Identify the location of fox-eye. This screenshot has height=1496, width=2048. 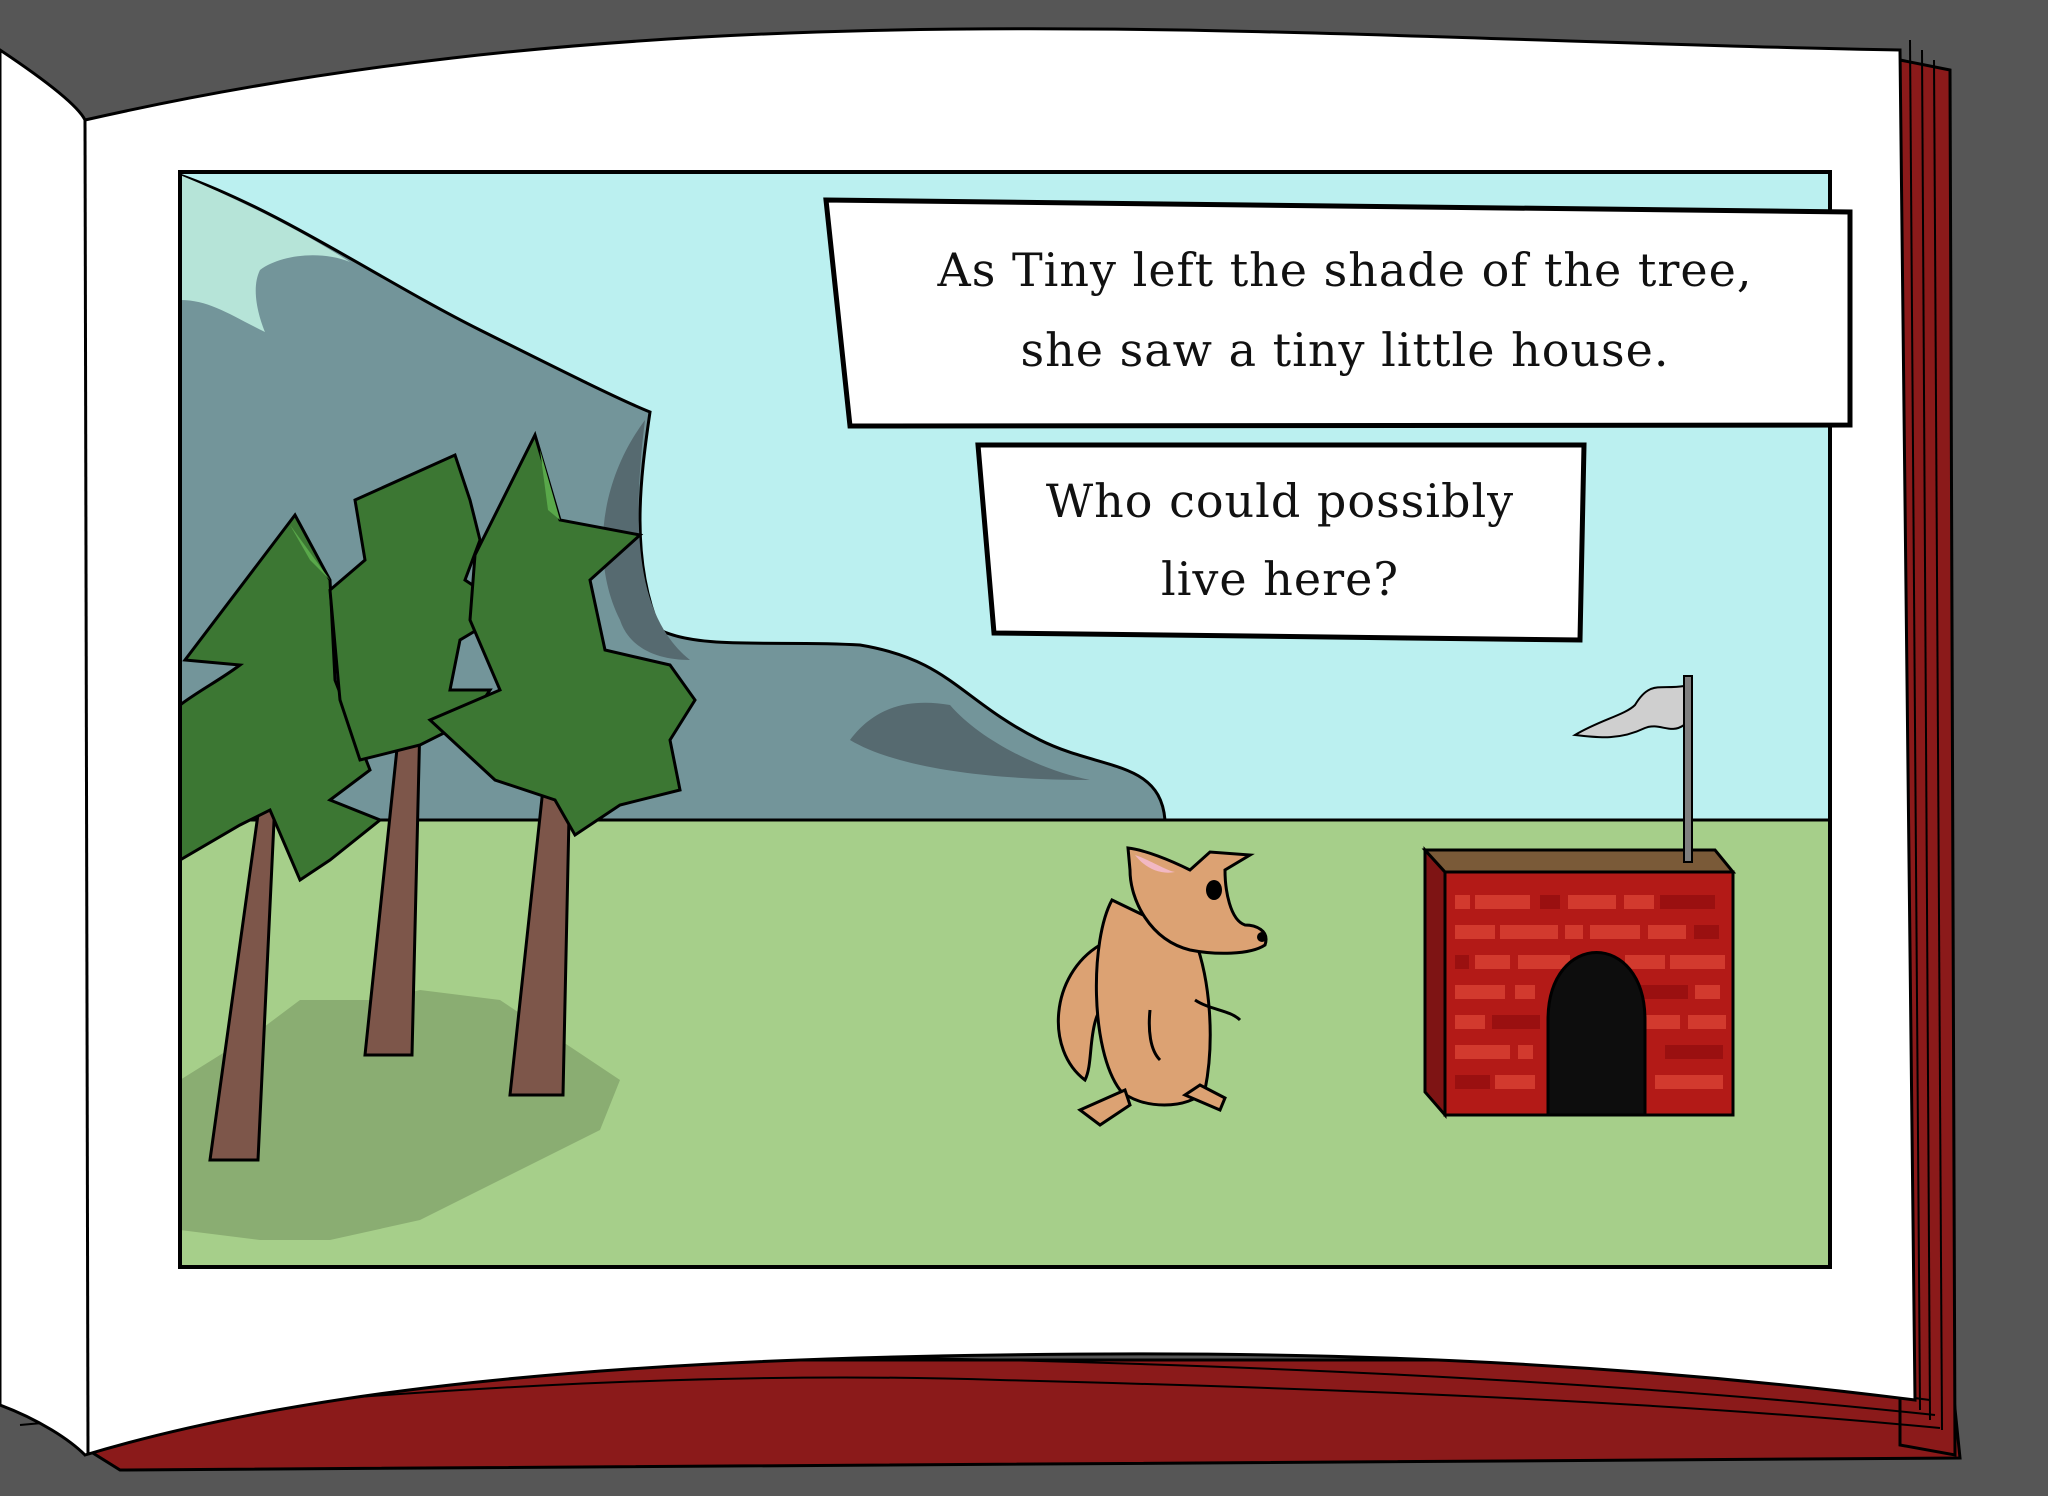
(1214, 890).